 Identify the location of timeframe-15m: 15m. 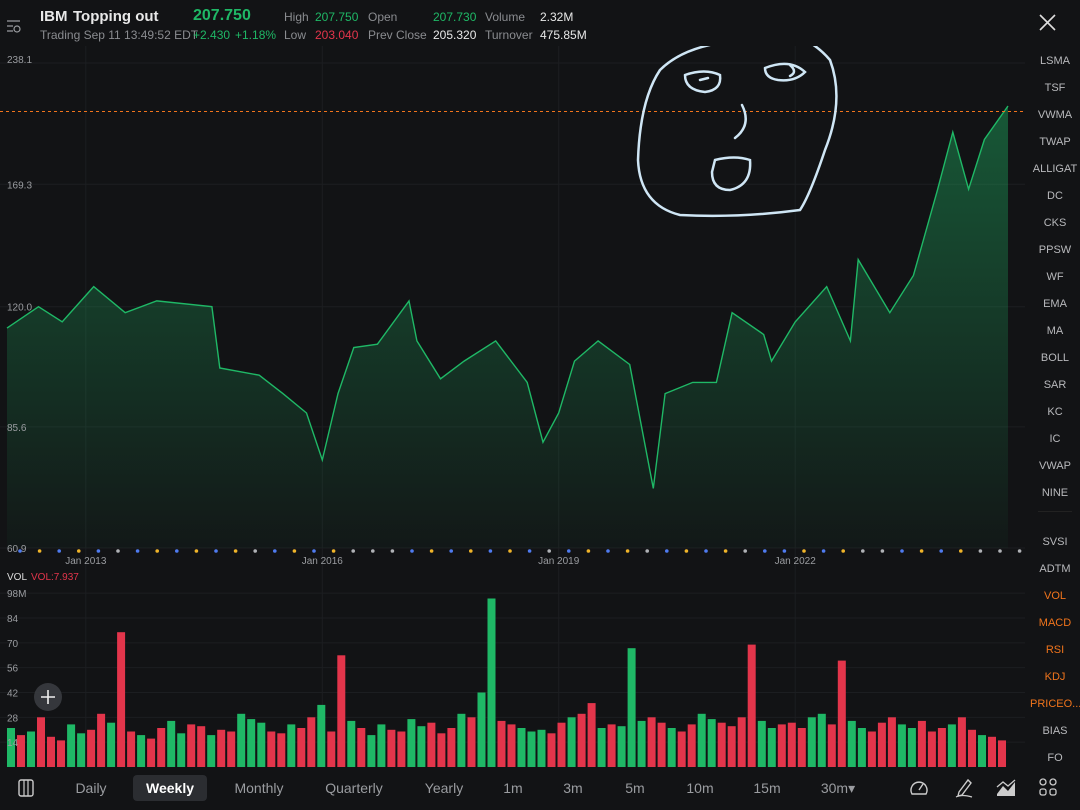
(767, 788).